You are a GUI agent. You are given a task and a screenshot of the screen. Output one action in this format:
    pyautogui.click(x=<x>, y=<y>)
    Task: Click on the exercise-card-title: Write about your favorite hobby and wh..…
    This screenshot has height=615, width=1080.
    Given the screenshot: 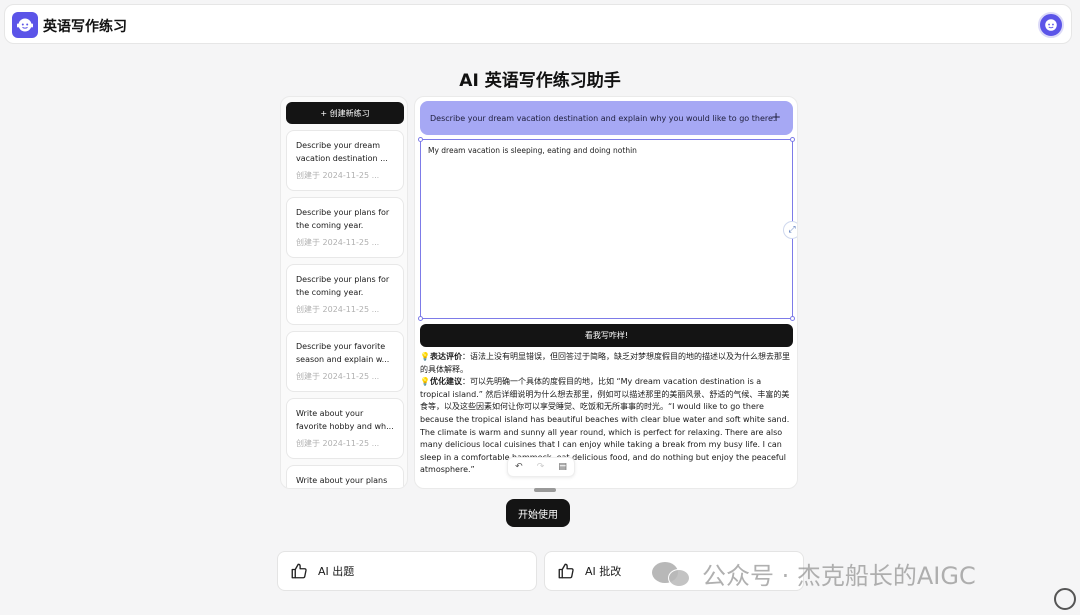 What is the action you would take?
    pyautogui.click(x=345, y=420)
    